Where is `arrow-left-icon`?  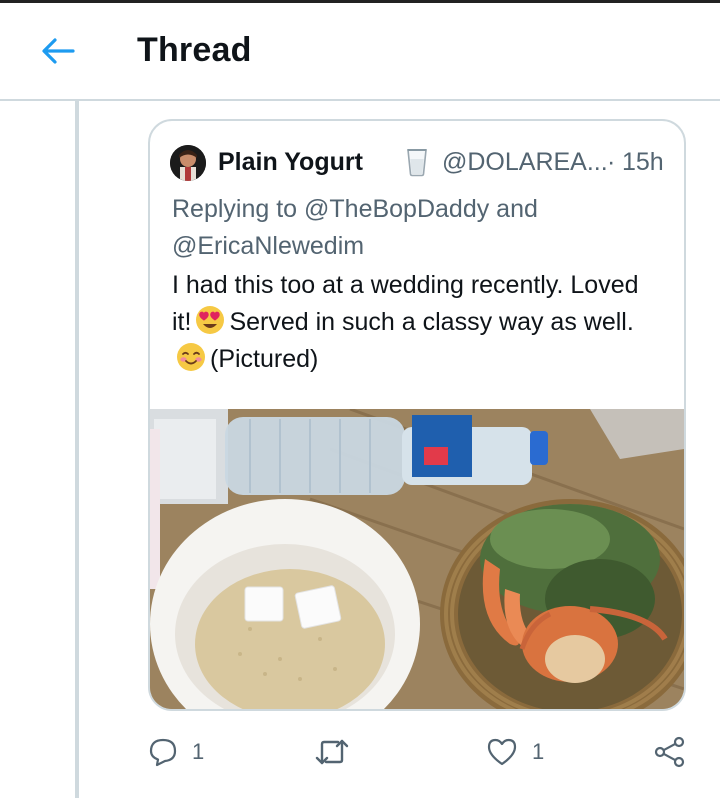
arrow-left-icon is located at coordinates (58, 51).